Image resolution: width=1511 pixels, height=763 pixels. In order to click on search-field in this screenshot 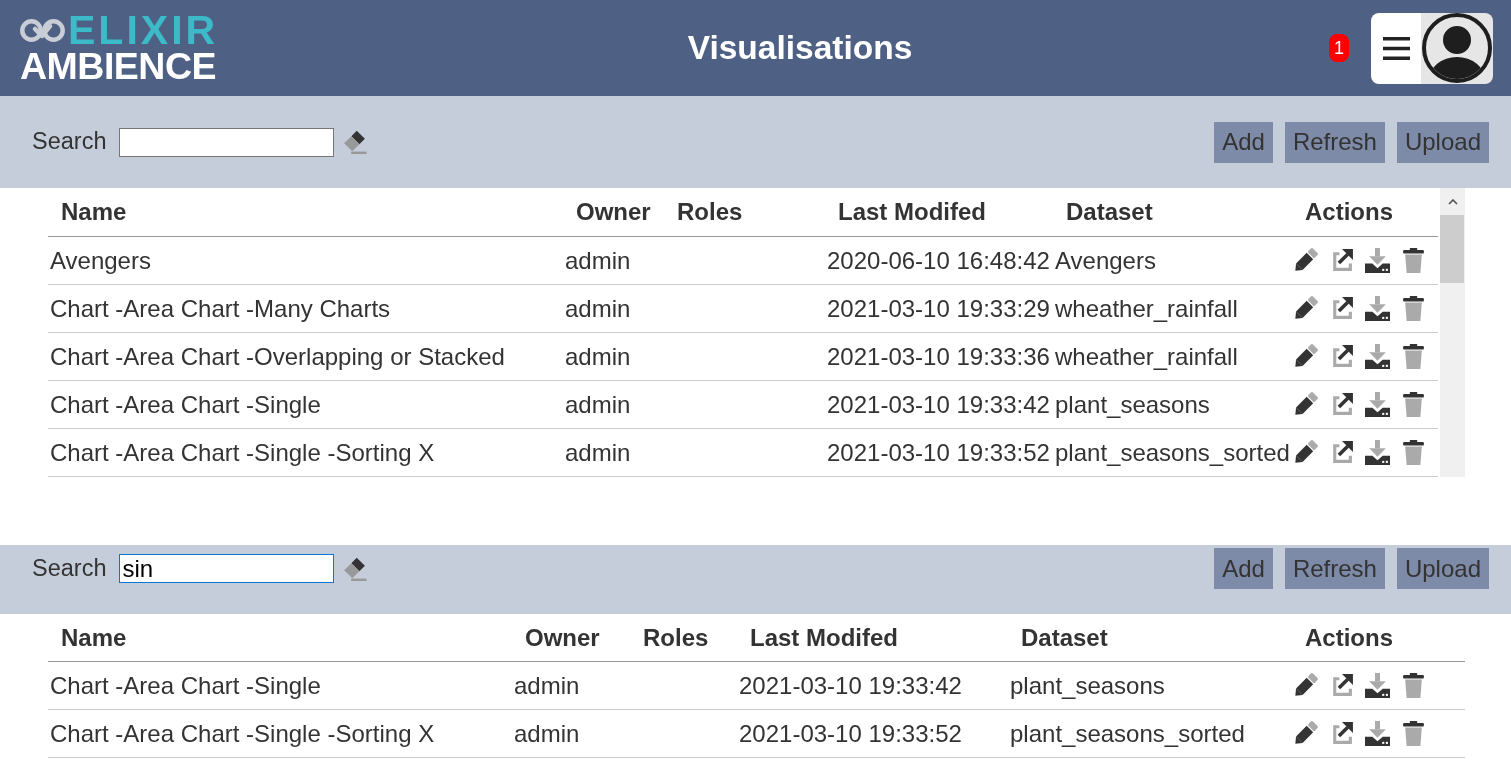, I will do `click(227, 142)`.